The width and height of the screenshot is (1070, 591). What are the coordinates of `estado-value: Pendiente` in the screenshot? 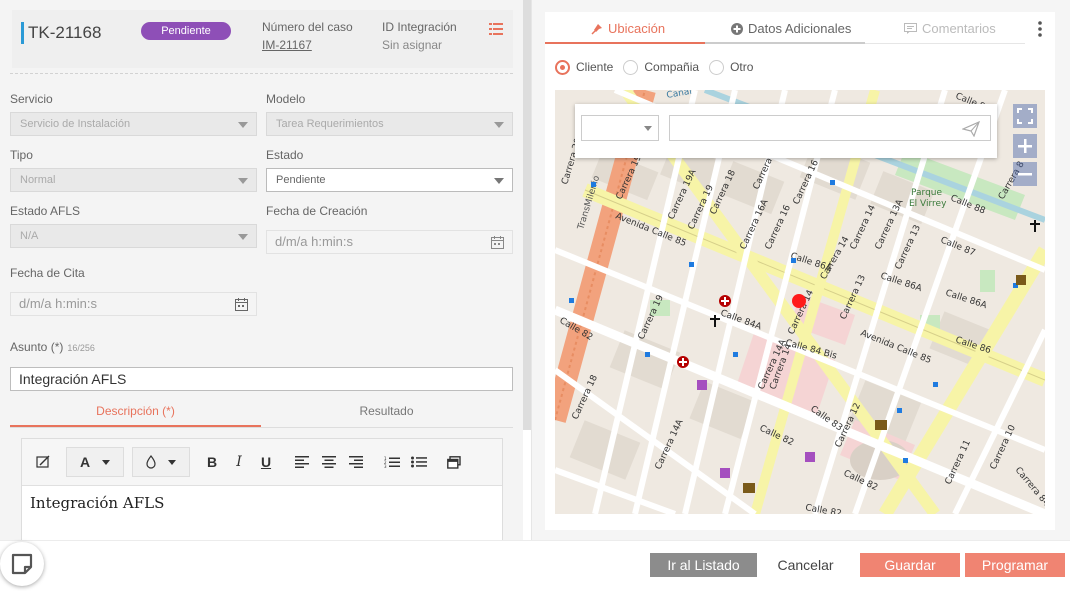 It's located at (301, 180).